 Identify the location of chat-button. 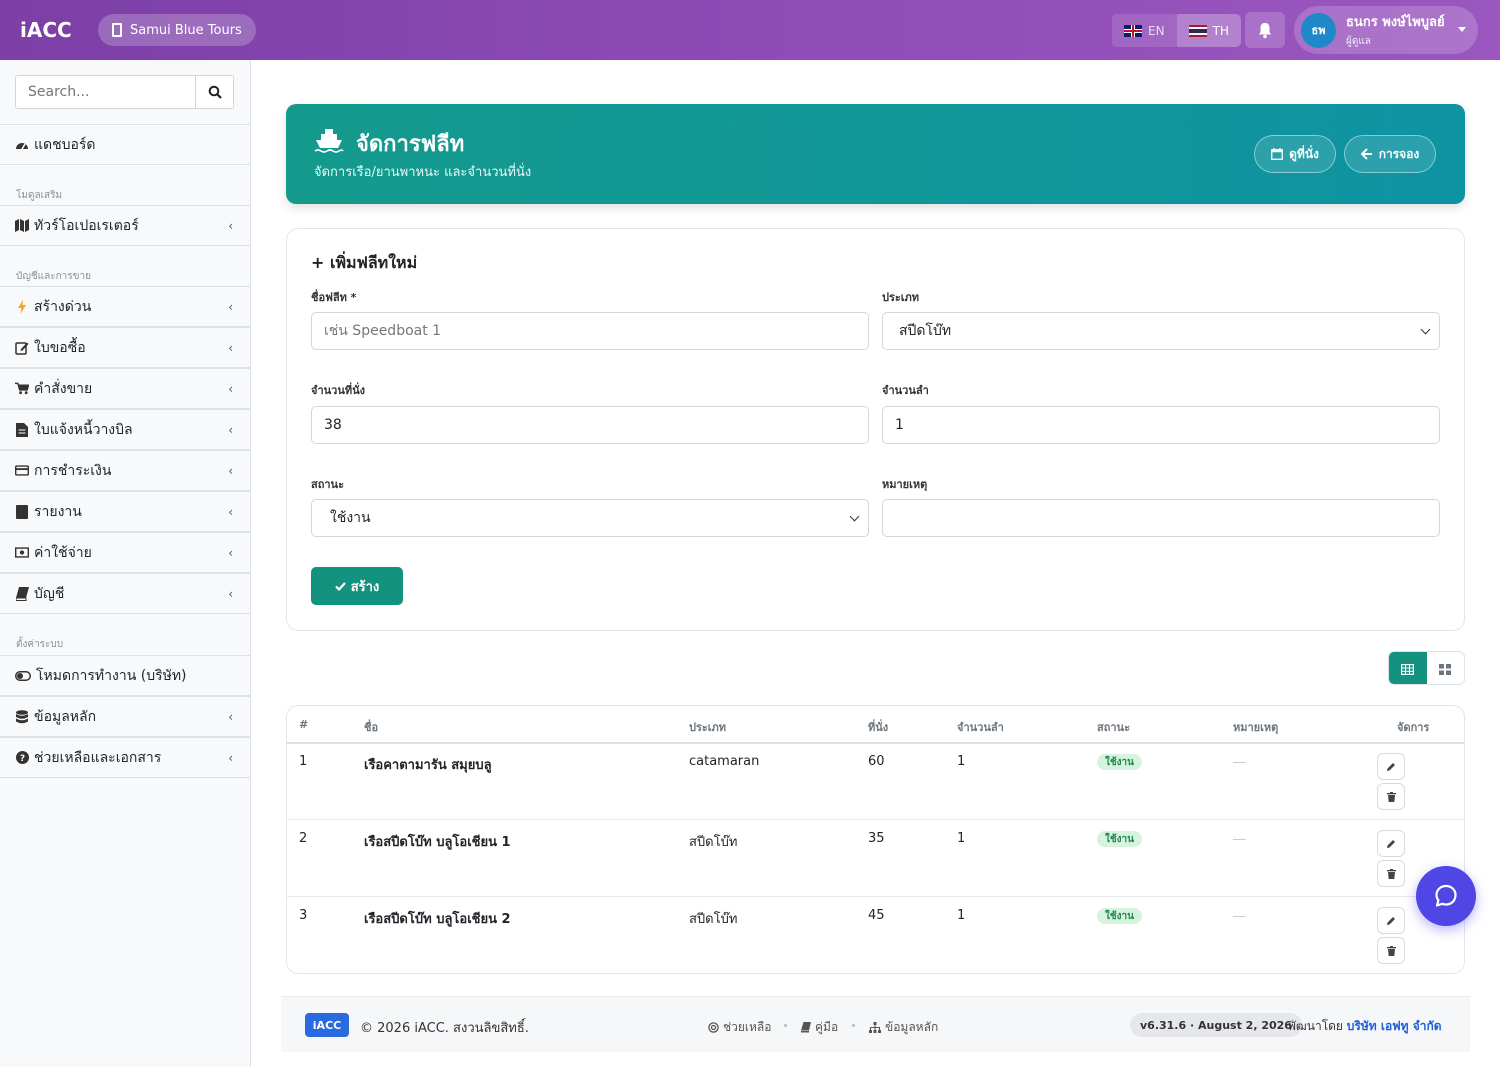
(1446, 896).